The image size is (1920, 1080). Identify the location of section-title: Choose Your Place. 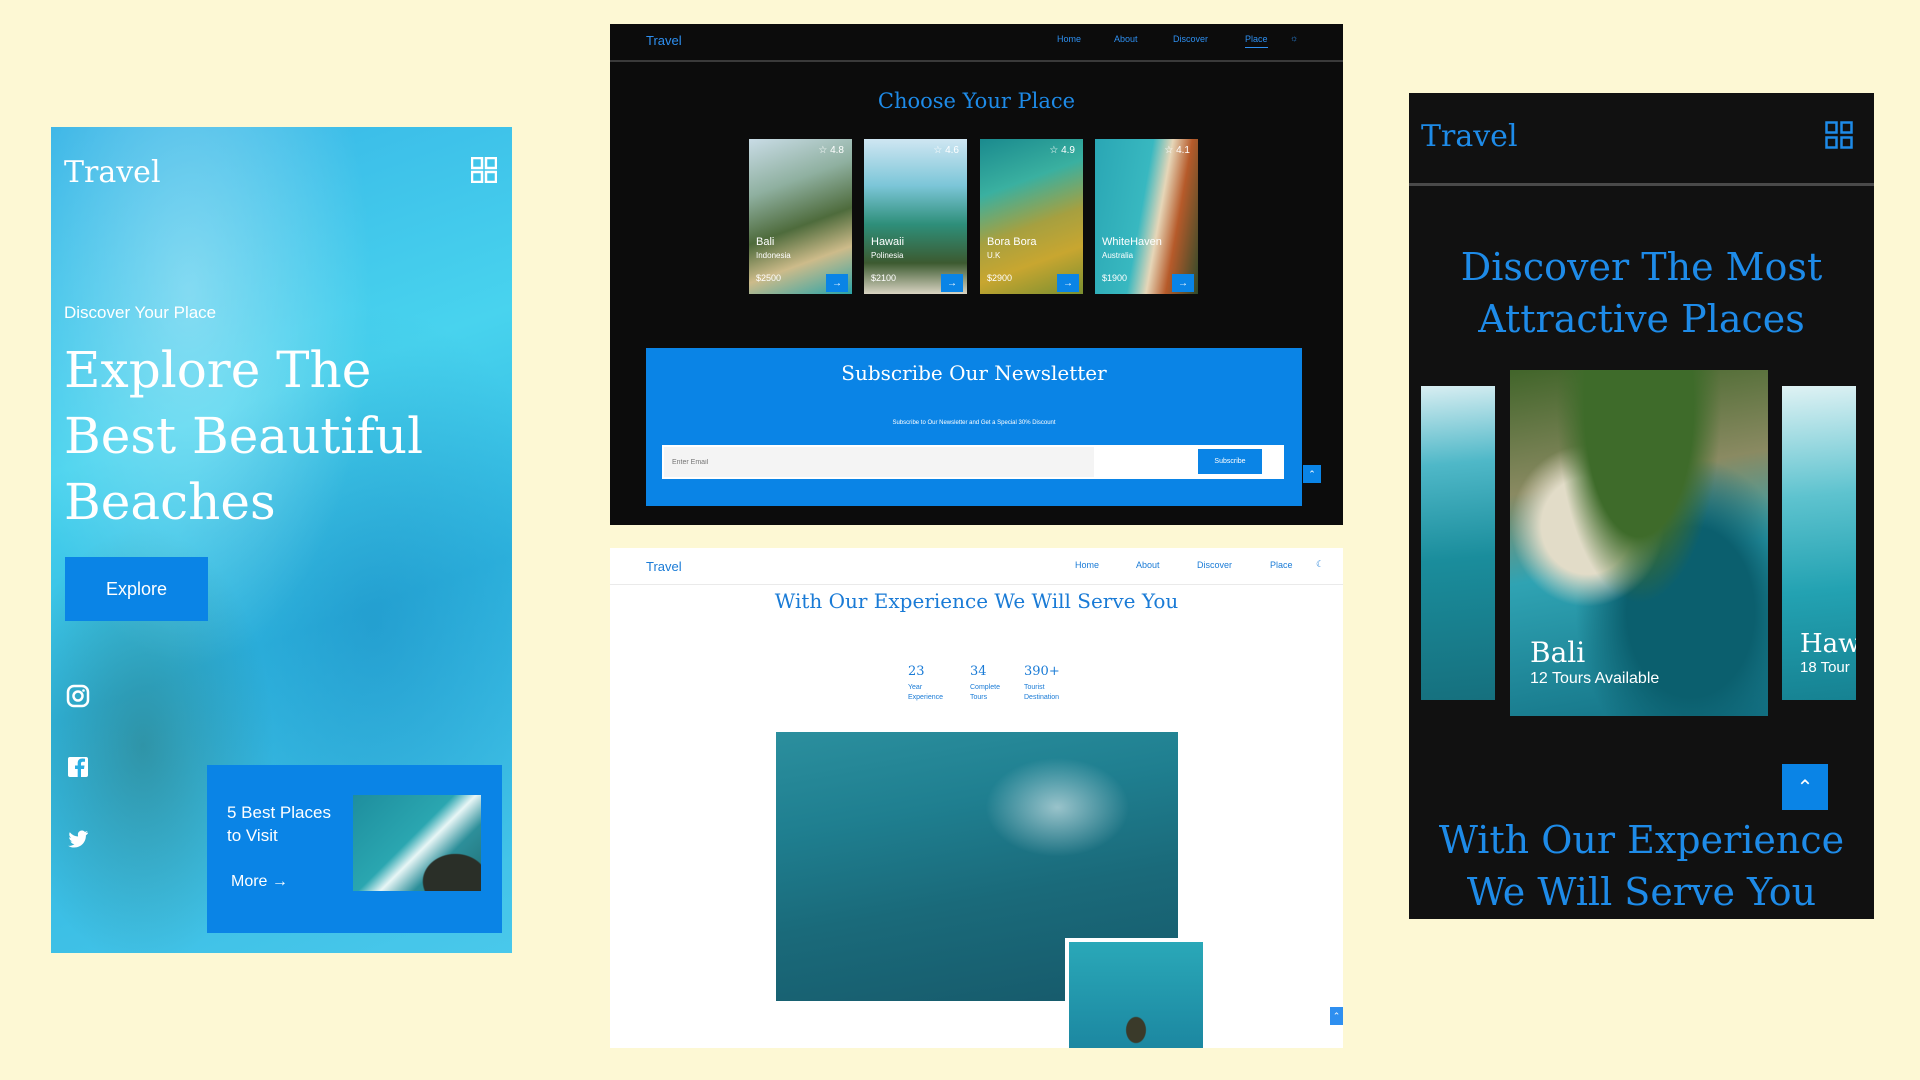
(976, 101).